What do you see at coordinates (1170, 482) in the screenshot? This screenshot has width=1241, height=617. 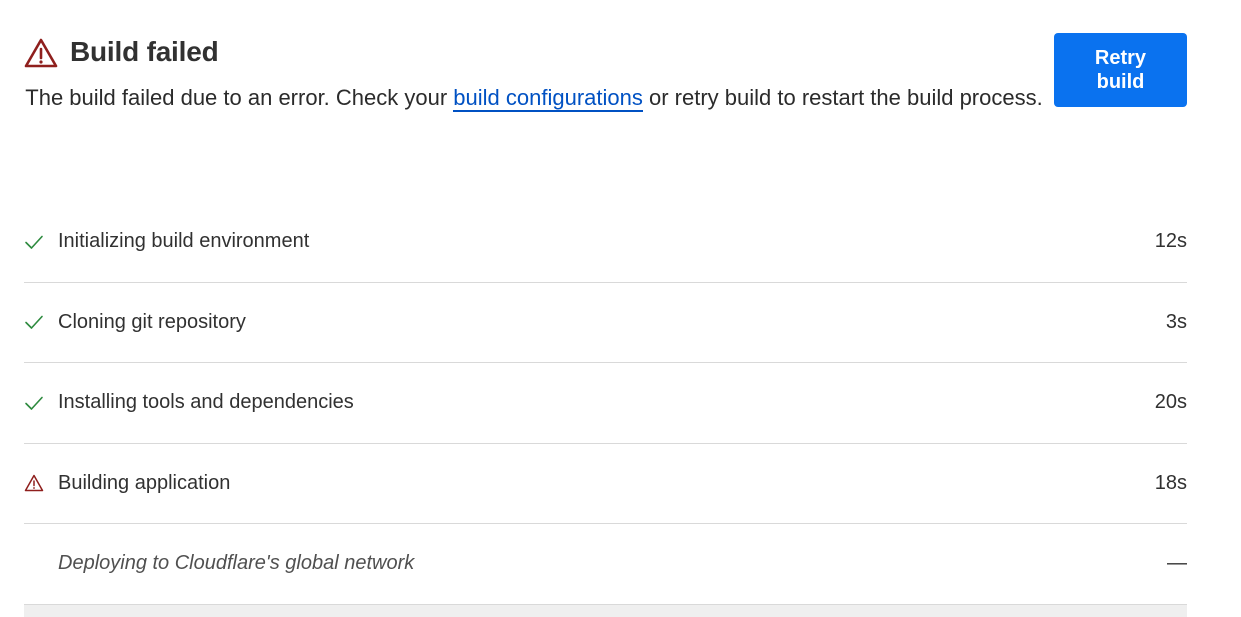 I see `step-duration: 18s` at bounding box center [1170, 482].